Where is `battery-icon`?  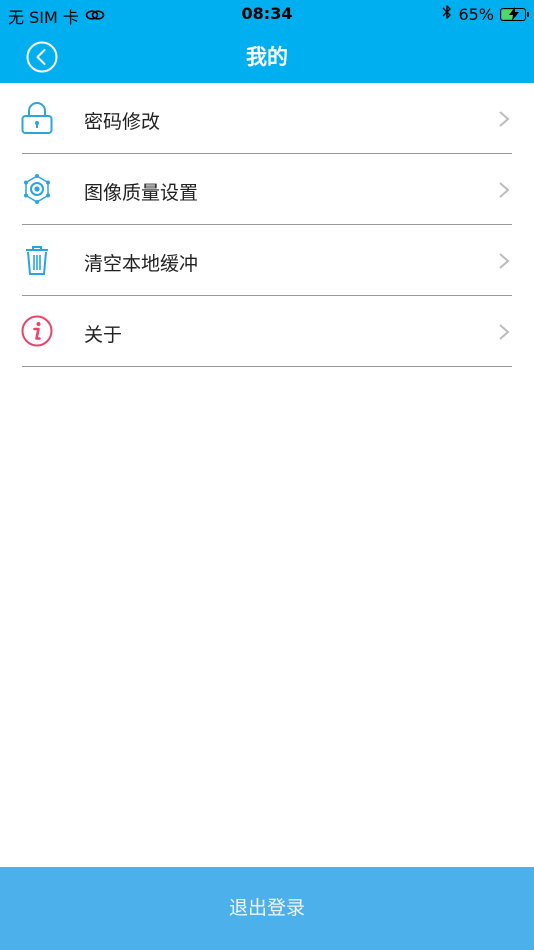 battery-icon is located at coordinates (514, 13).